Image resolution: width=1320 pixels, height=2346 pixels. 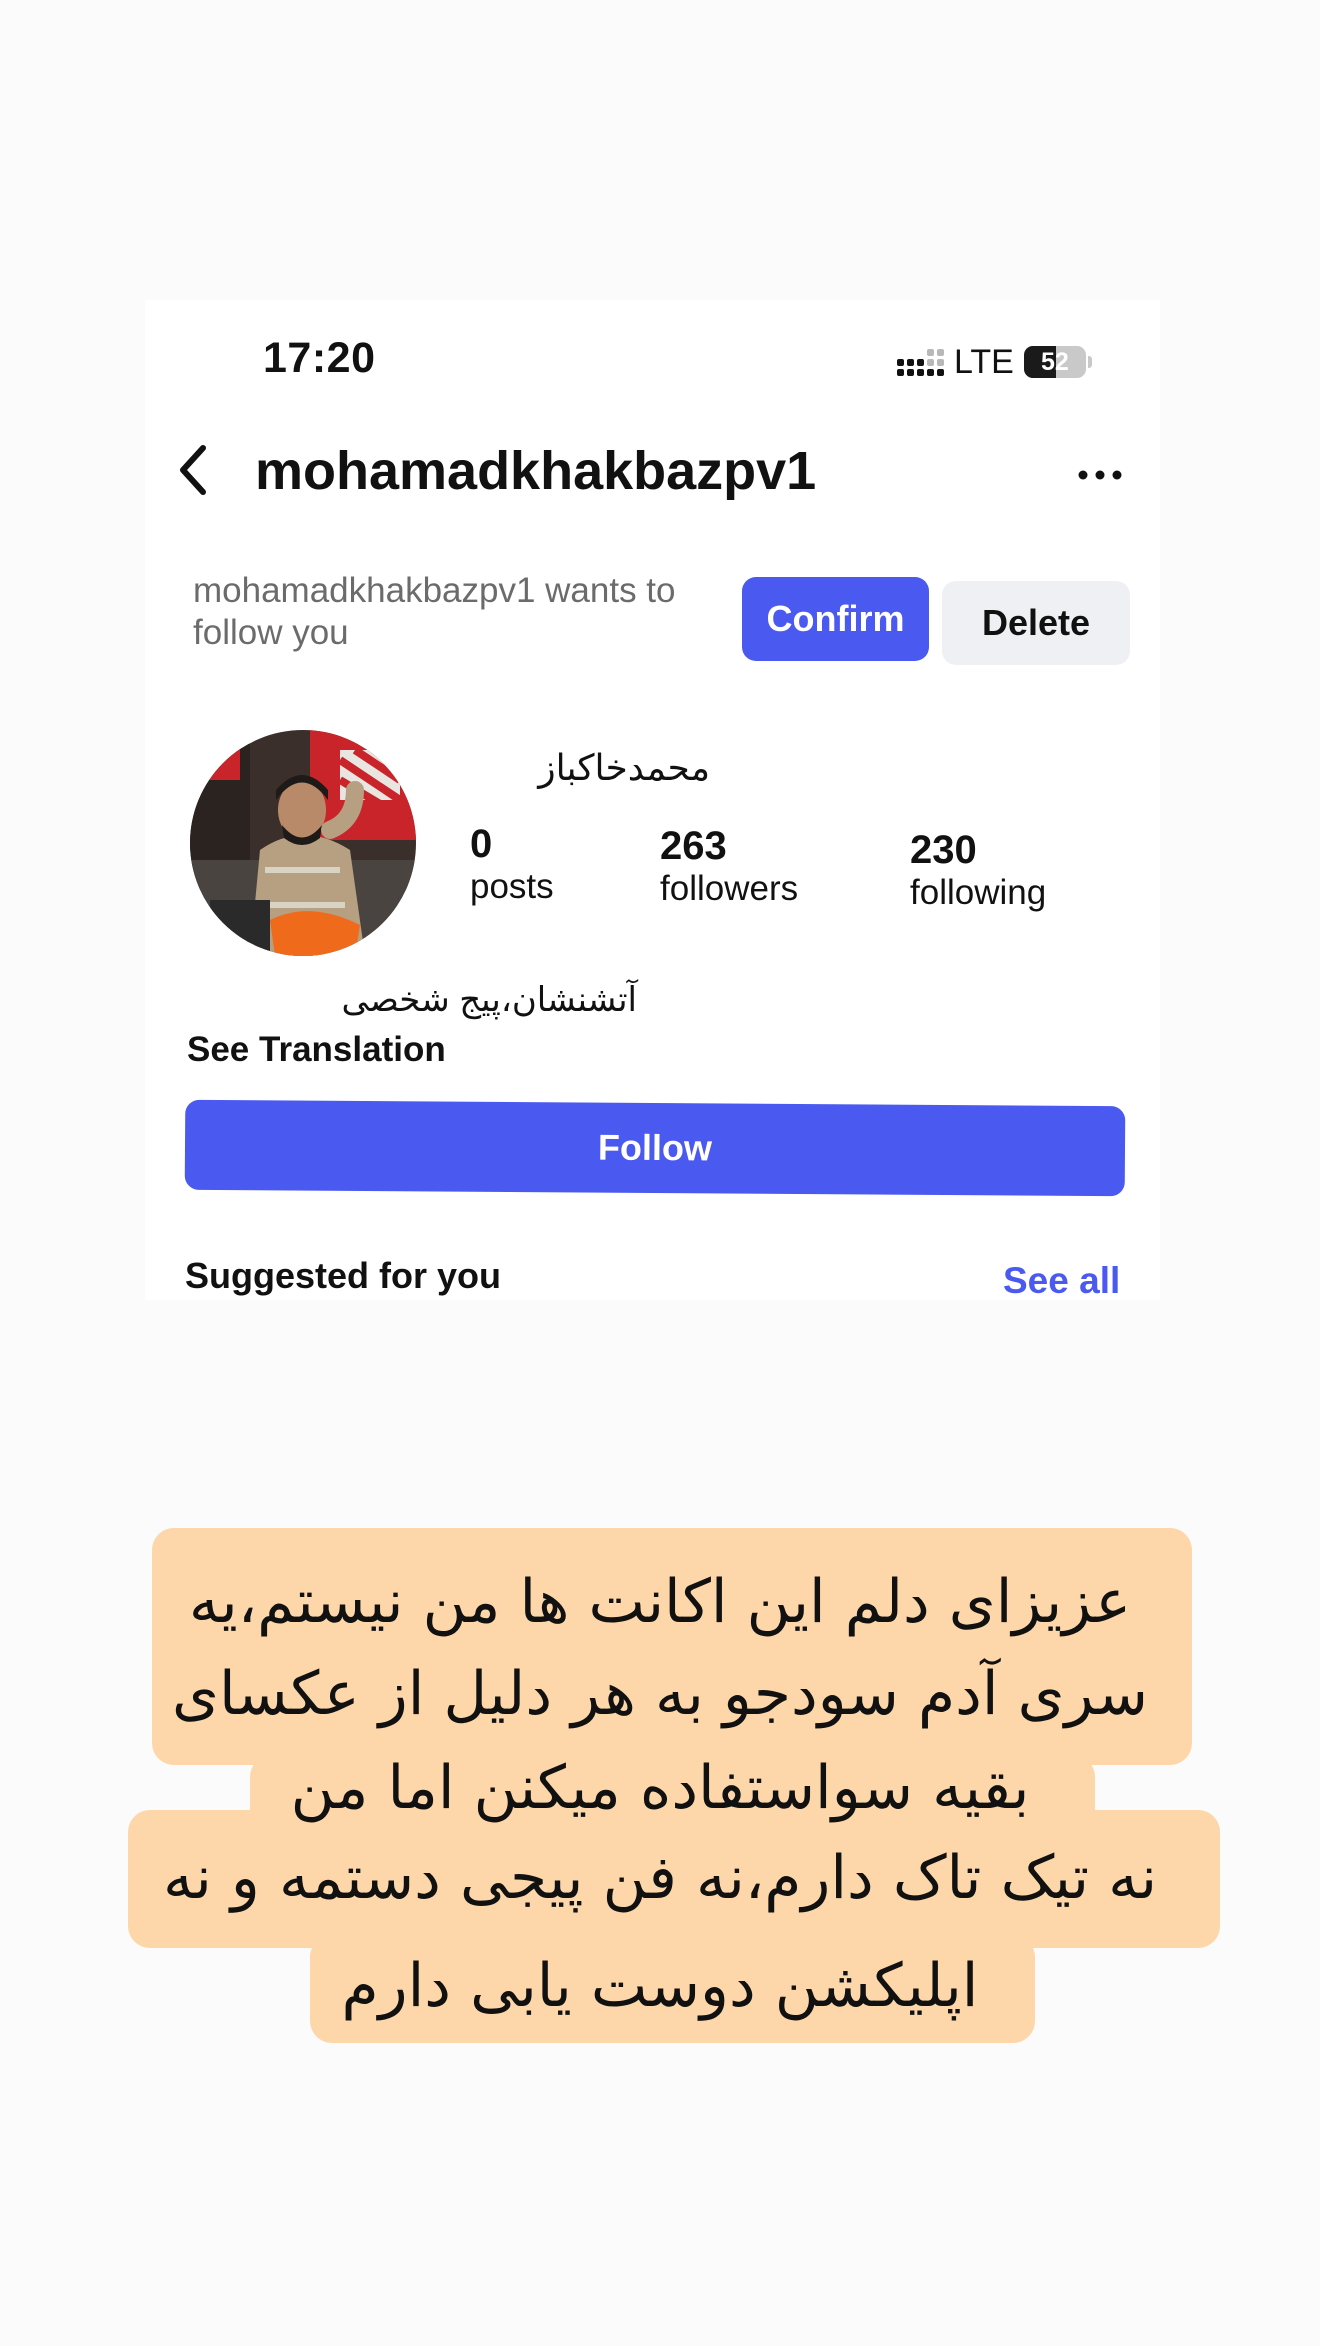 What do you see at coordinates (1100, 475) in the screenshot?
I see `more-horizontal-icon` at bounding box center [1100, 475].